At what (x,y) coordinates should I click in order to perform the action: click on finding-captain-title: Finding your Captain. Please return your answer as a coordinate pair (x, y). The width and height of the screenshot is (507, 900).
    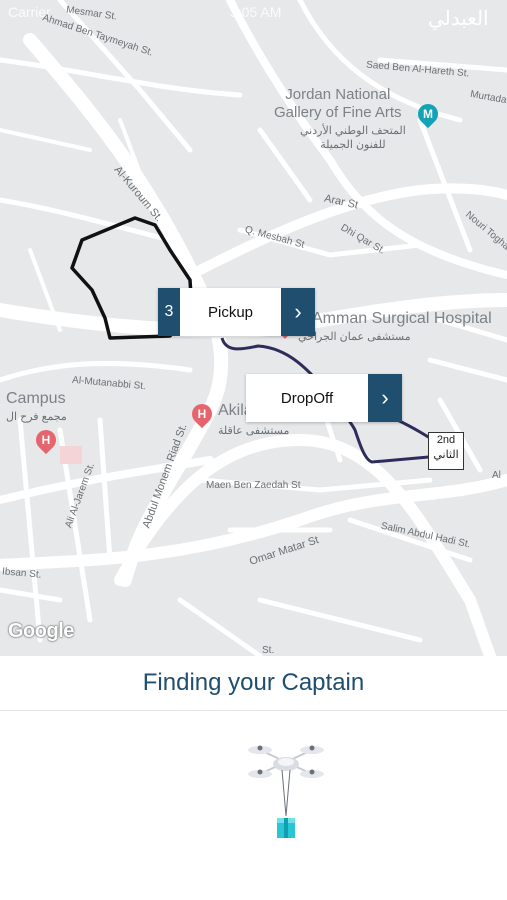
    Looking at the image, I should click on (253, 683).